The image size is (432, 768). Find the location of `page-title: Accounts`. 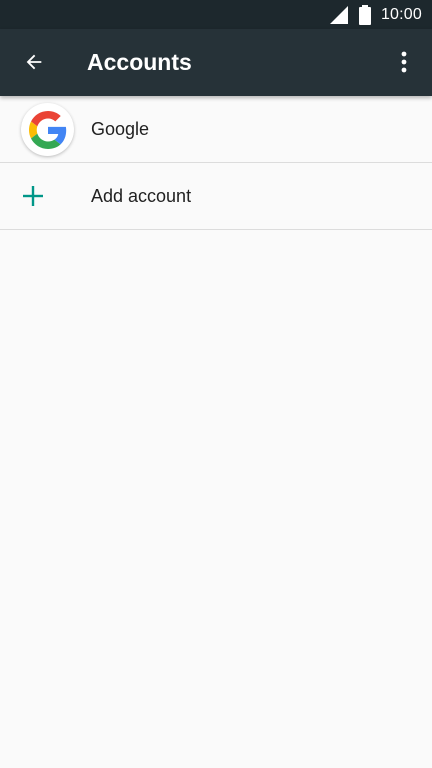

page-title: Accounts is located at coordinates (139, 62).